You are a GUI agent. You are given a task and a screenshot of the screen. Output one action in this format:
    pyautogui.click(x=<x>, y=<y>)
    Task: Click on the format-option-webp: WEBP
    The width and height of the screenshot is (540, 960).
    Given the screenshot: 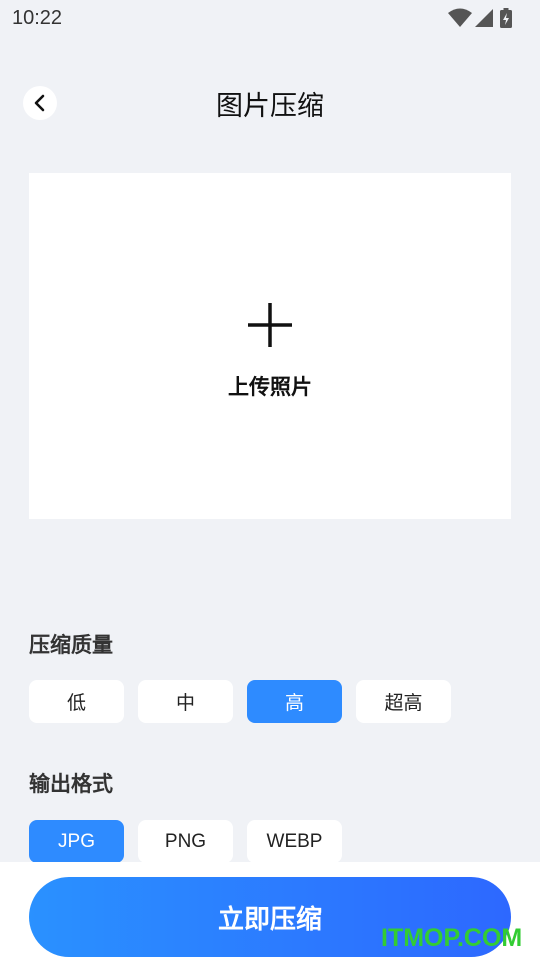 What is the action you would take?
    pyautogui.click(x=294, y=841)
    